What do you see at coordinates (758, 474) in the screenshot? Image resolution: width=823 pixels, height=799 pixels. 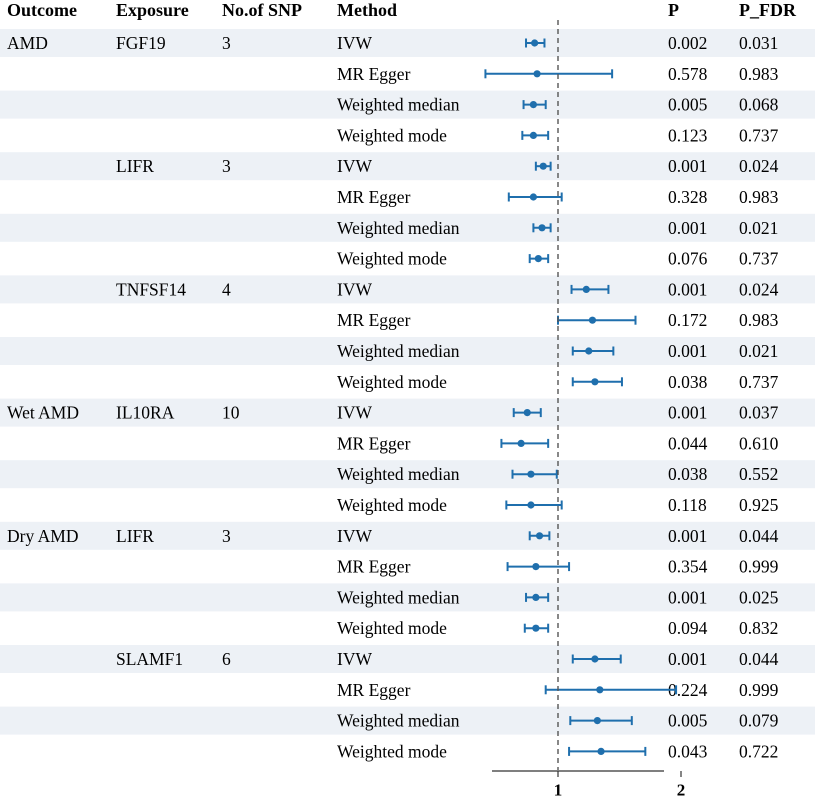 I see `cell-p-fdr: 0.552` at bounding box center [758, 474].